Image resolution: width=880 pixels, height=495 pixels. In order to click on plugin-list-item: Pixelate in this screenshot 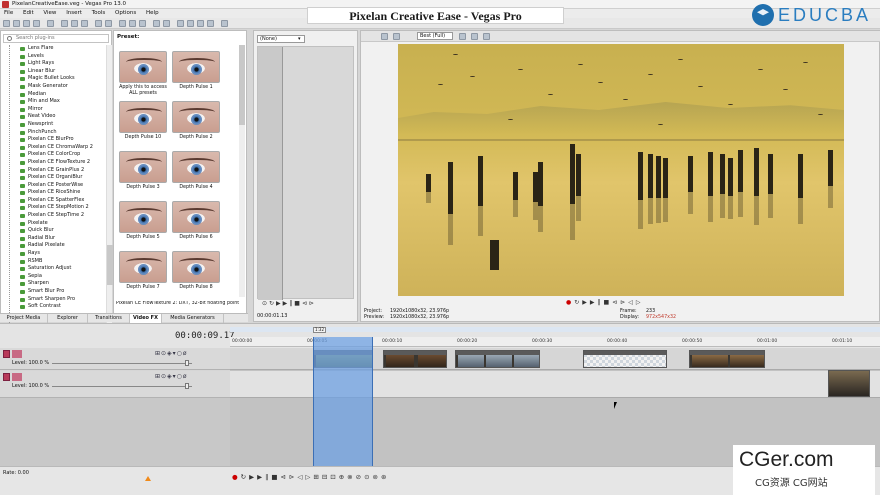, I will do `click(65, 224)`.